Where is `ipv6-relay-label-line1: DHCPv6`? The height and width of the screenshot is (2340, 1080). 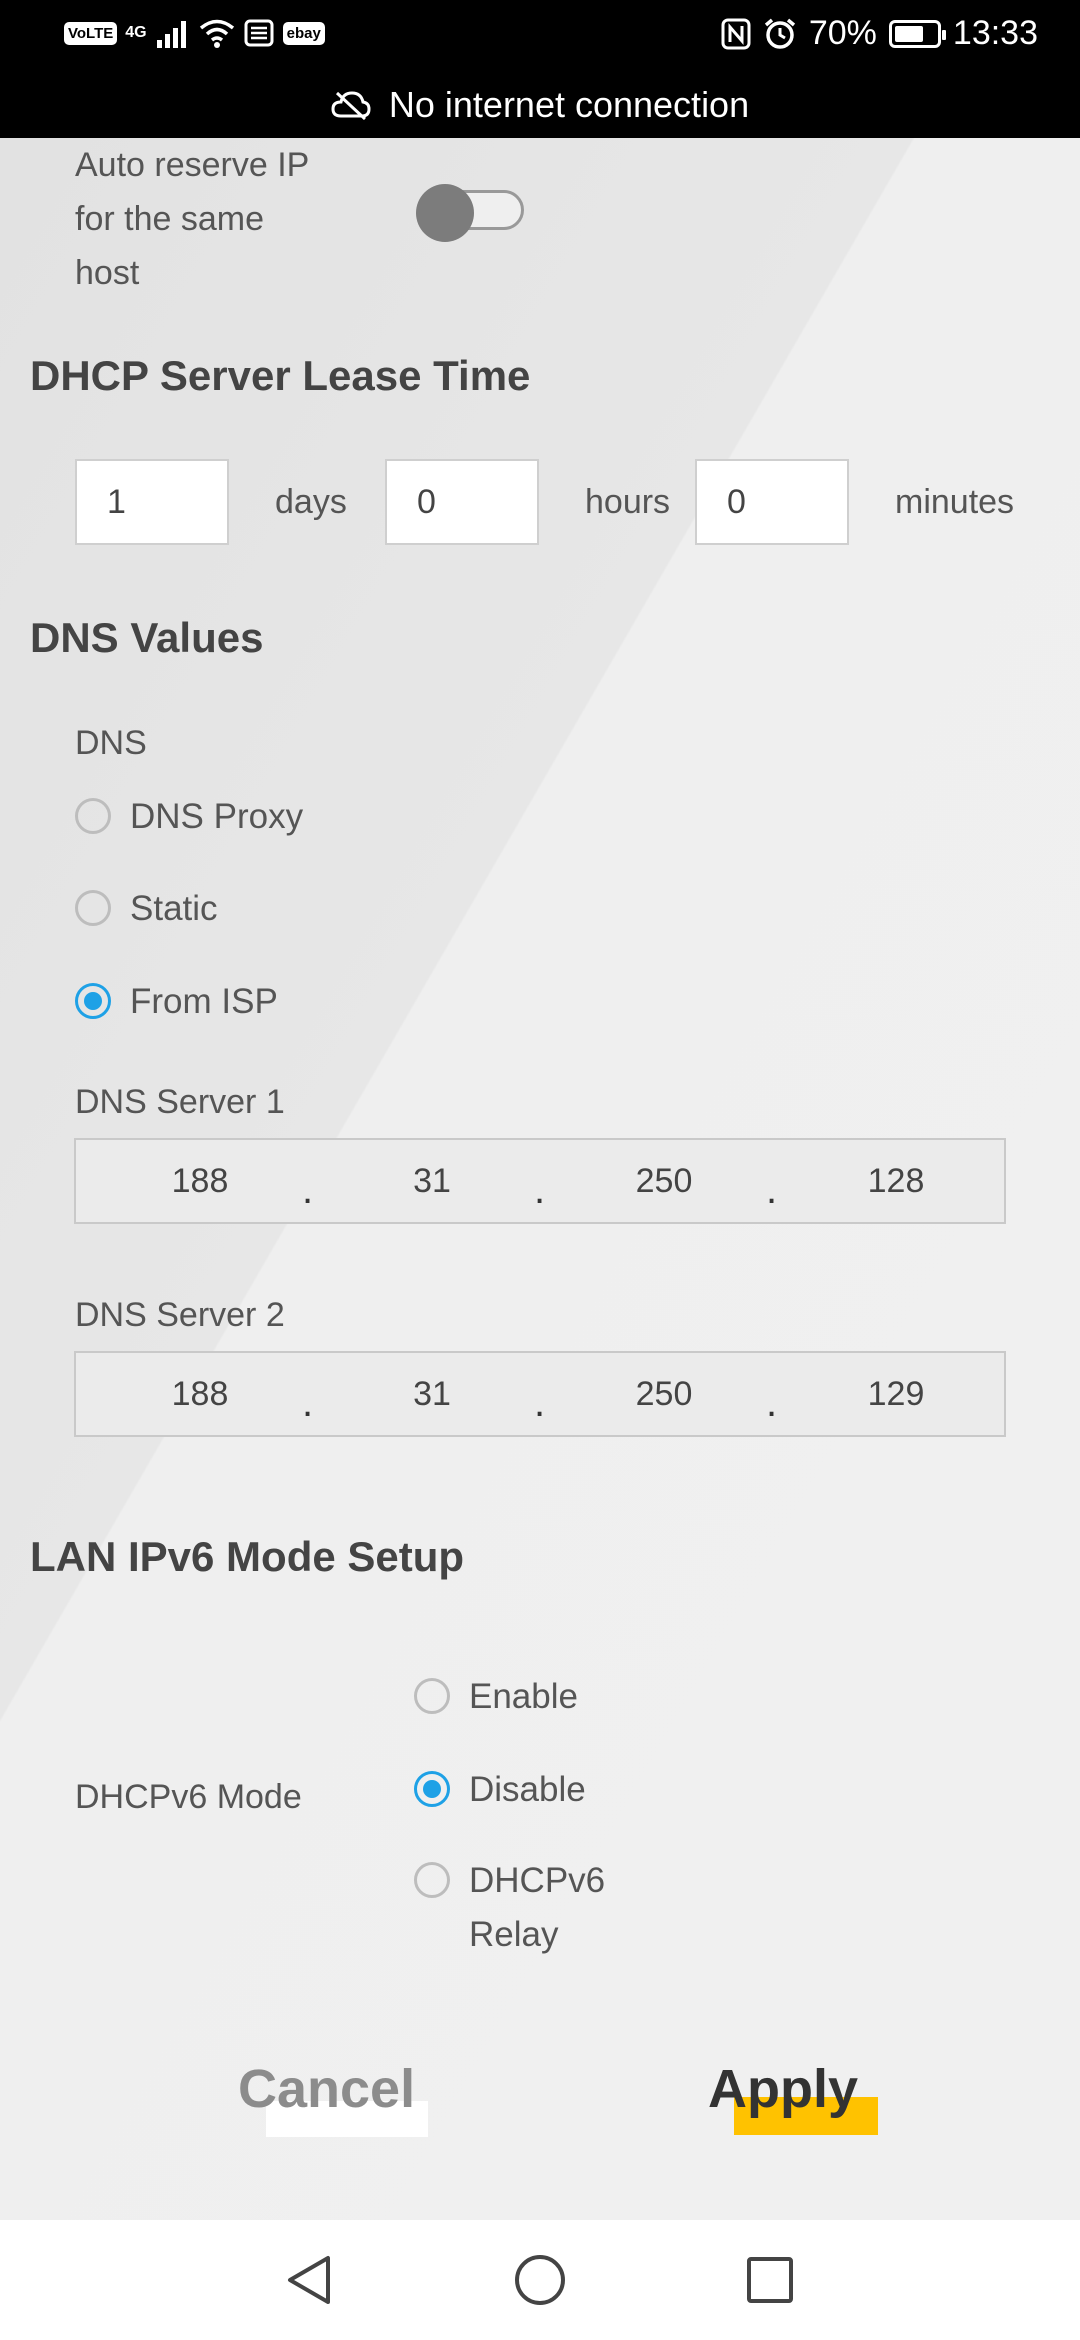
ipv6-relay-label-line1: DHCPv6 is located at coordinates (537, 1880).